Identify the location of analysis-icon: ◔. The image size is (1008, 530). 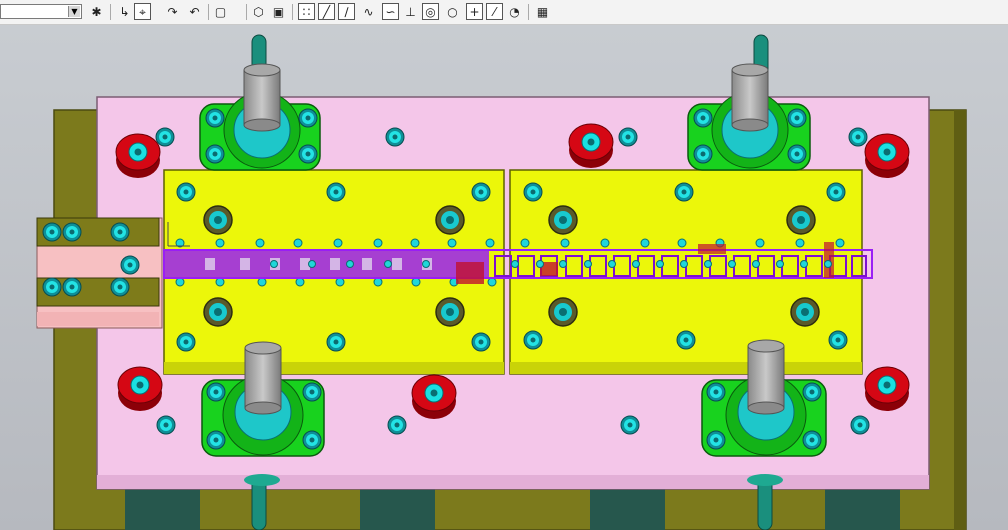
(514, 11).